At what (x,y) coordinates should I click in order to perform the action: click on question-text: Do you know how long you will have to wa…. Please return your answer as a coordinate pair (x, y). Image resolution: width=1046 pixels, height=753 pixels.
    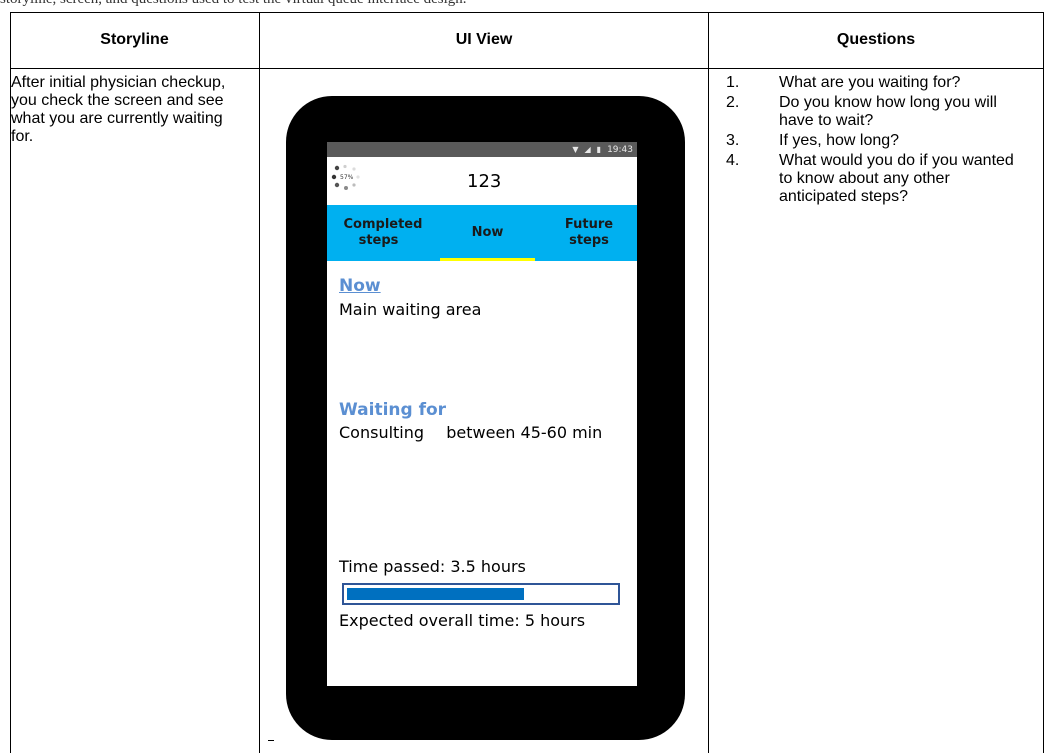
    Looking at the image, I should click on (888, 111).